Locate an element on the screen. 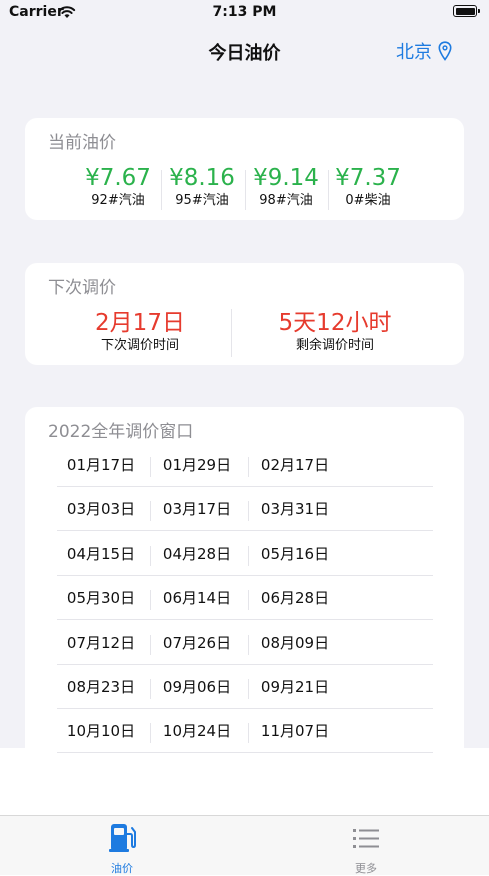  remaining-time: 5天12小时 剩余调价时间 is located at coordinates (335, 332).